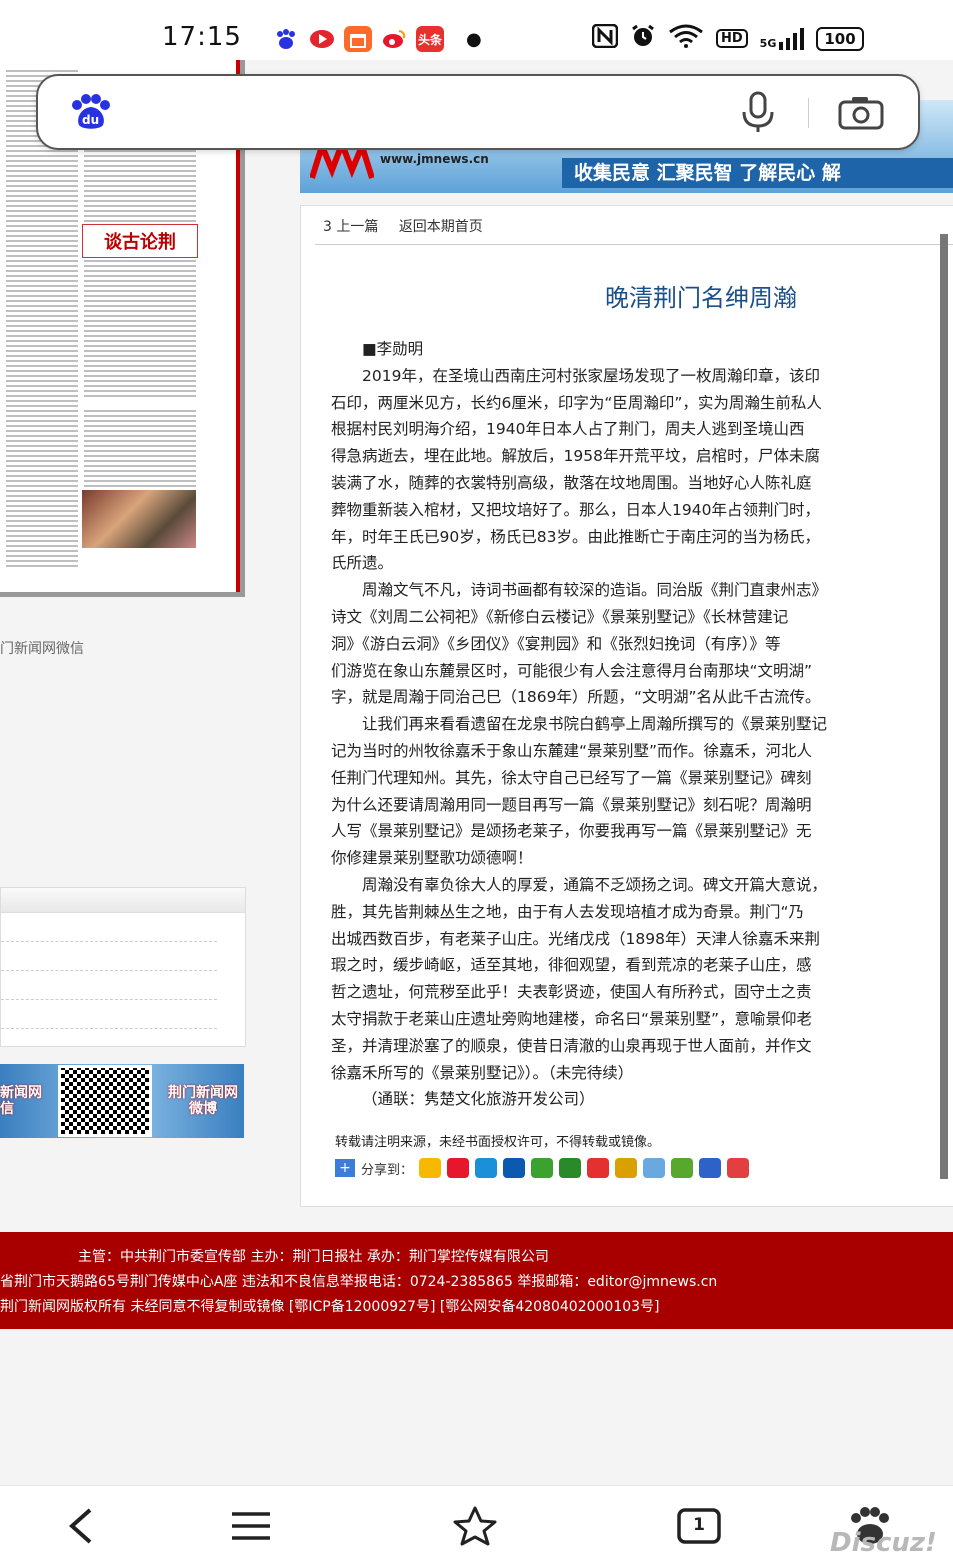 This screenshot has height=1567, width=953. I want to click on share-sohu-icon, so click(598, 1168).